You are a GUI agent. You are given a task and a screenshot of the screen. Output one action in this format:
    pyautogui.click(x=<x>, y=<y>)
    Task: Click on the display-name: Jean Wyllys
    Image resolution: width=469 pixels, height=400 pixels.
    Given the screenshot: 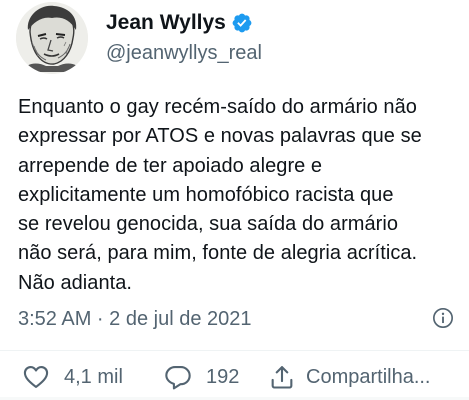 What is the action you would take?
    pyautogui.click(x=166, y=23)
    